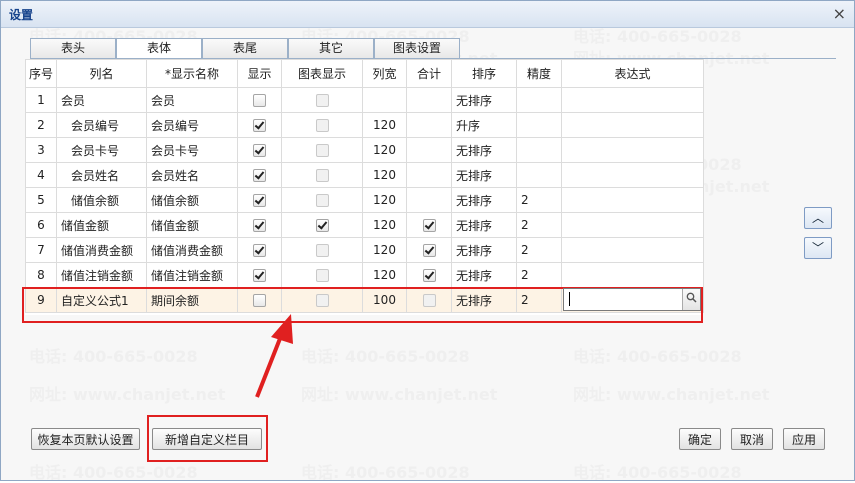 The height and width of the screenshot is (483, 855). Describe the element at coordinates (192, 175) in the screenshot. I see `display-name-cell: 会员姓名` at that location.